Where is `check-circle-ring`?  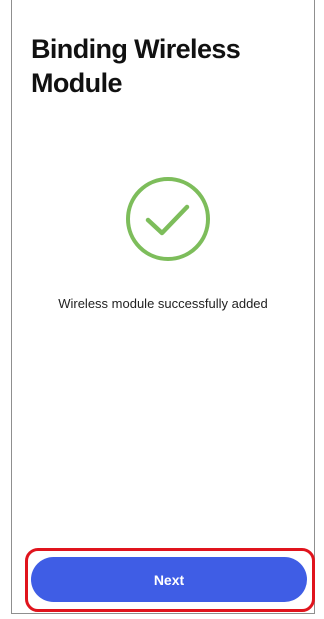 check-circle-ring is located at coordinates (168, 219).